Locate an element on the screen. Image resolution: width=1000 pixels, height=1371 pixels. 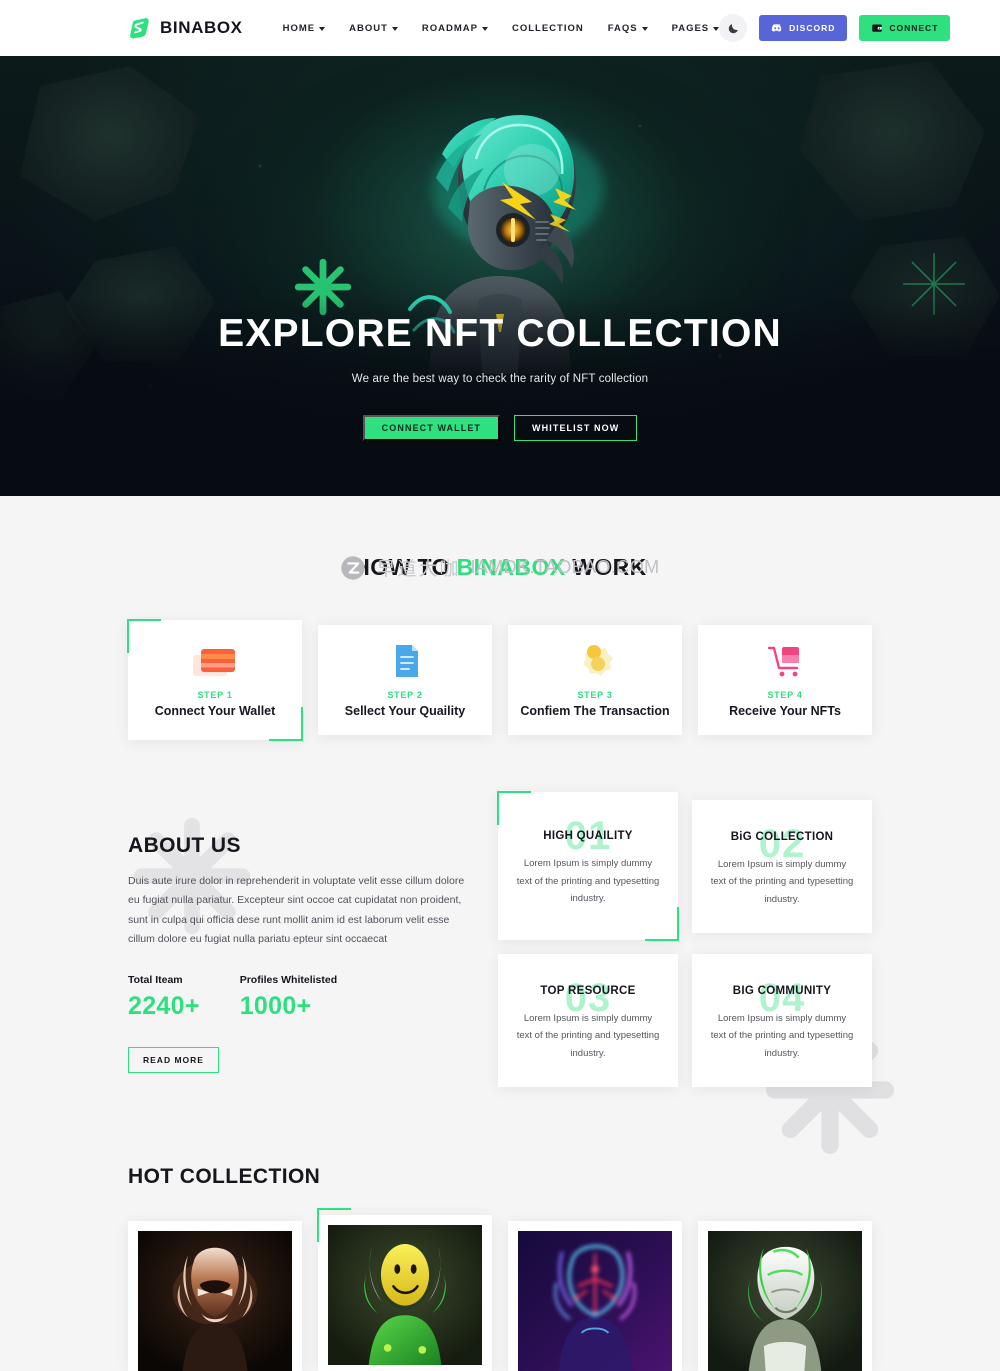
stat-total-item: Total Iteam 2240+ is located at coordinates (164, 997).